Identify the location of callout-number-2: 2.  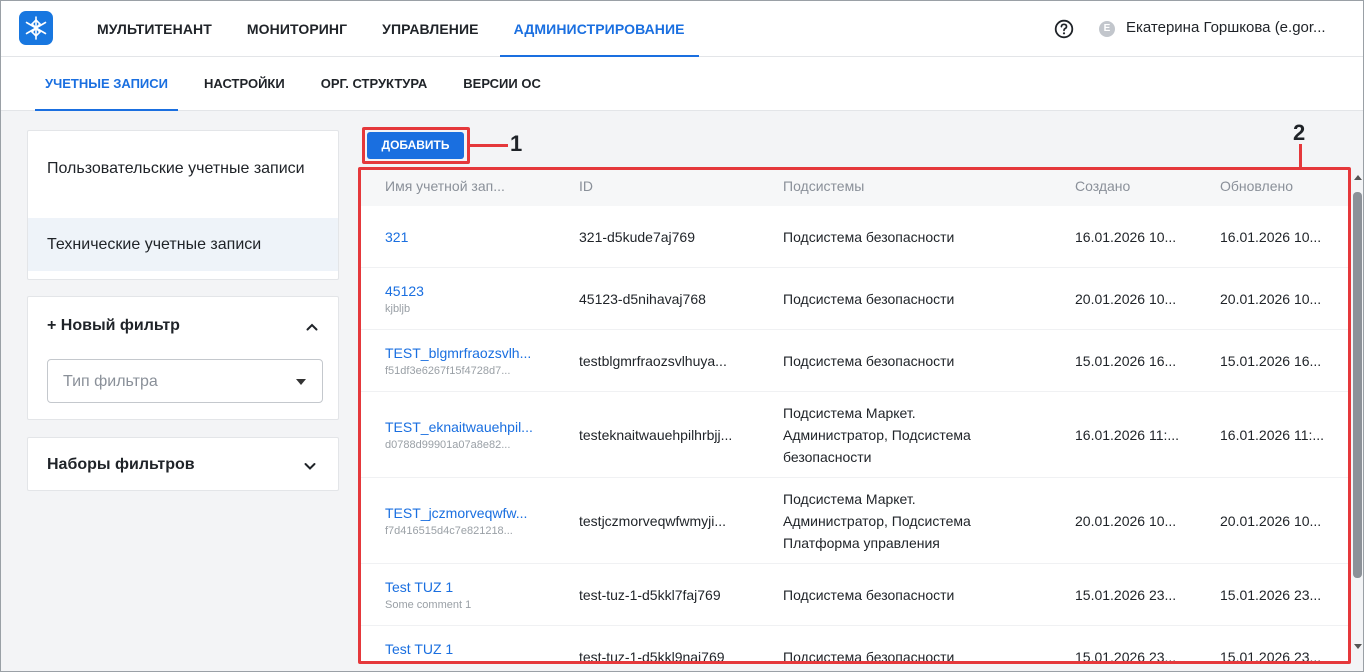
(1299, 132).